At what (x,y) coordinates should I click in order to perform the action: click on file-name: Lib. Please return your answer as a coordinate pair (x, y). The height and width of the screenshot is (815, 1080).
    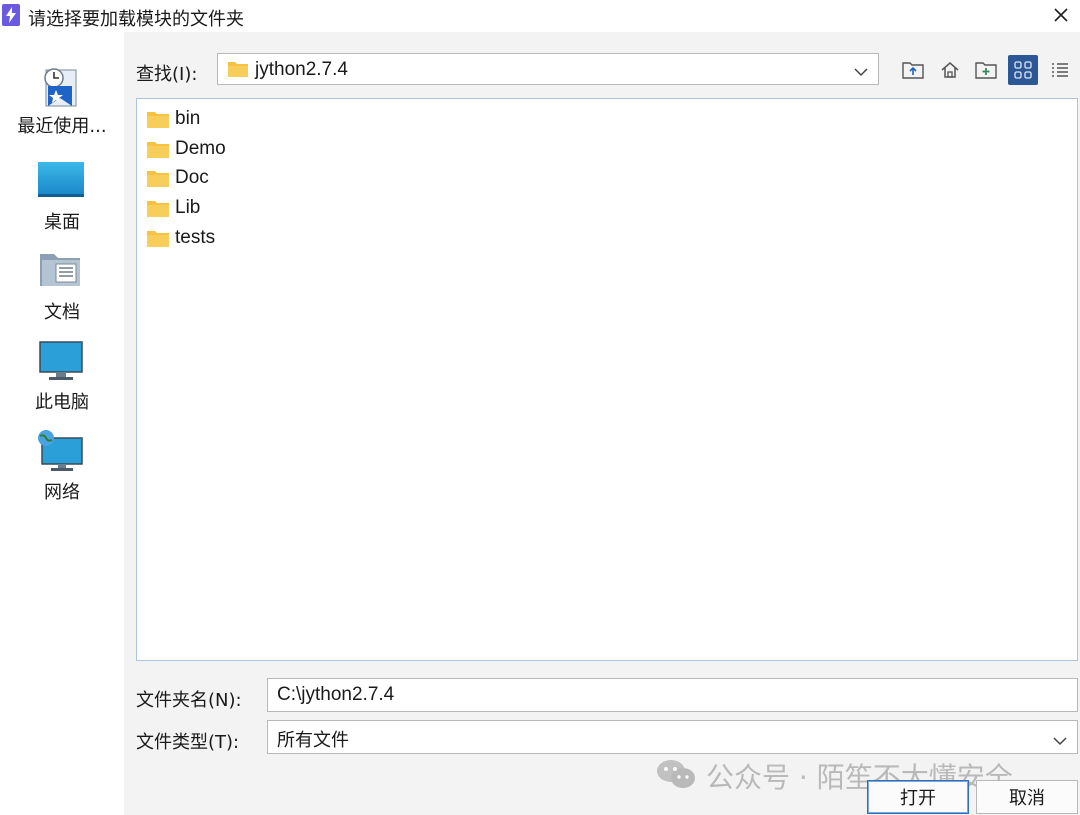
    Looking at the image, I should click on (188, 207).